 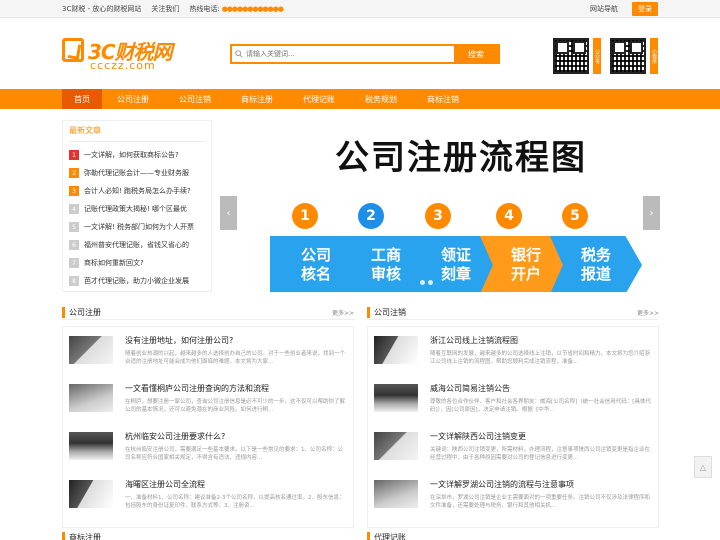 What do you see at coordinates (319, 99) in the screenshot?
I see `nav-item-bookkeeping: 代理记账` at bounding box center [319, 99].